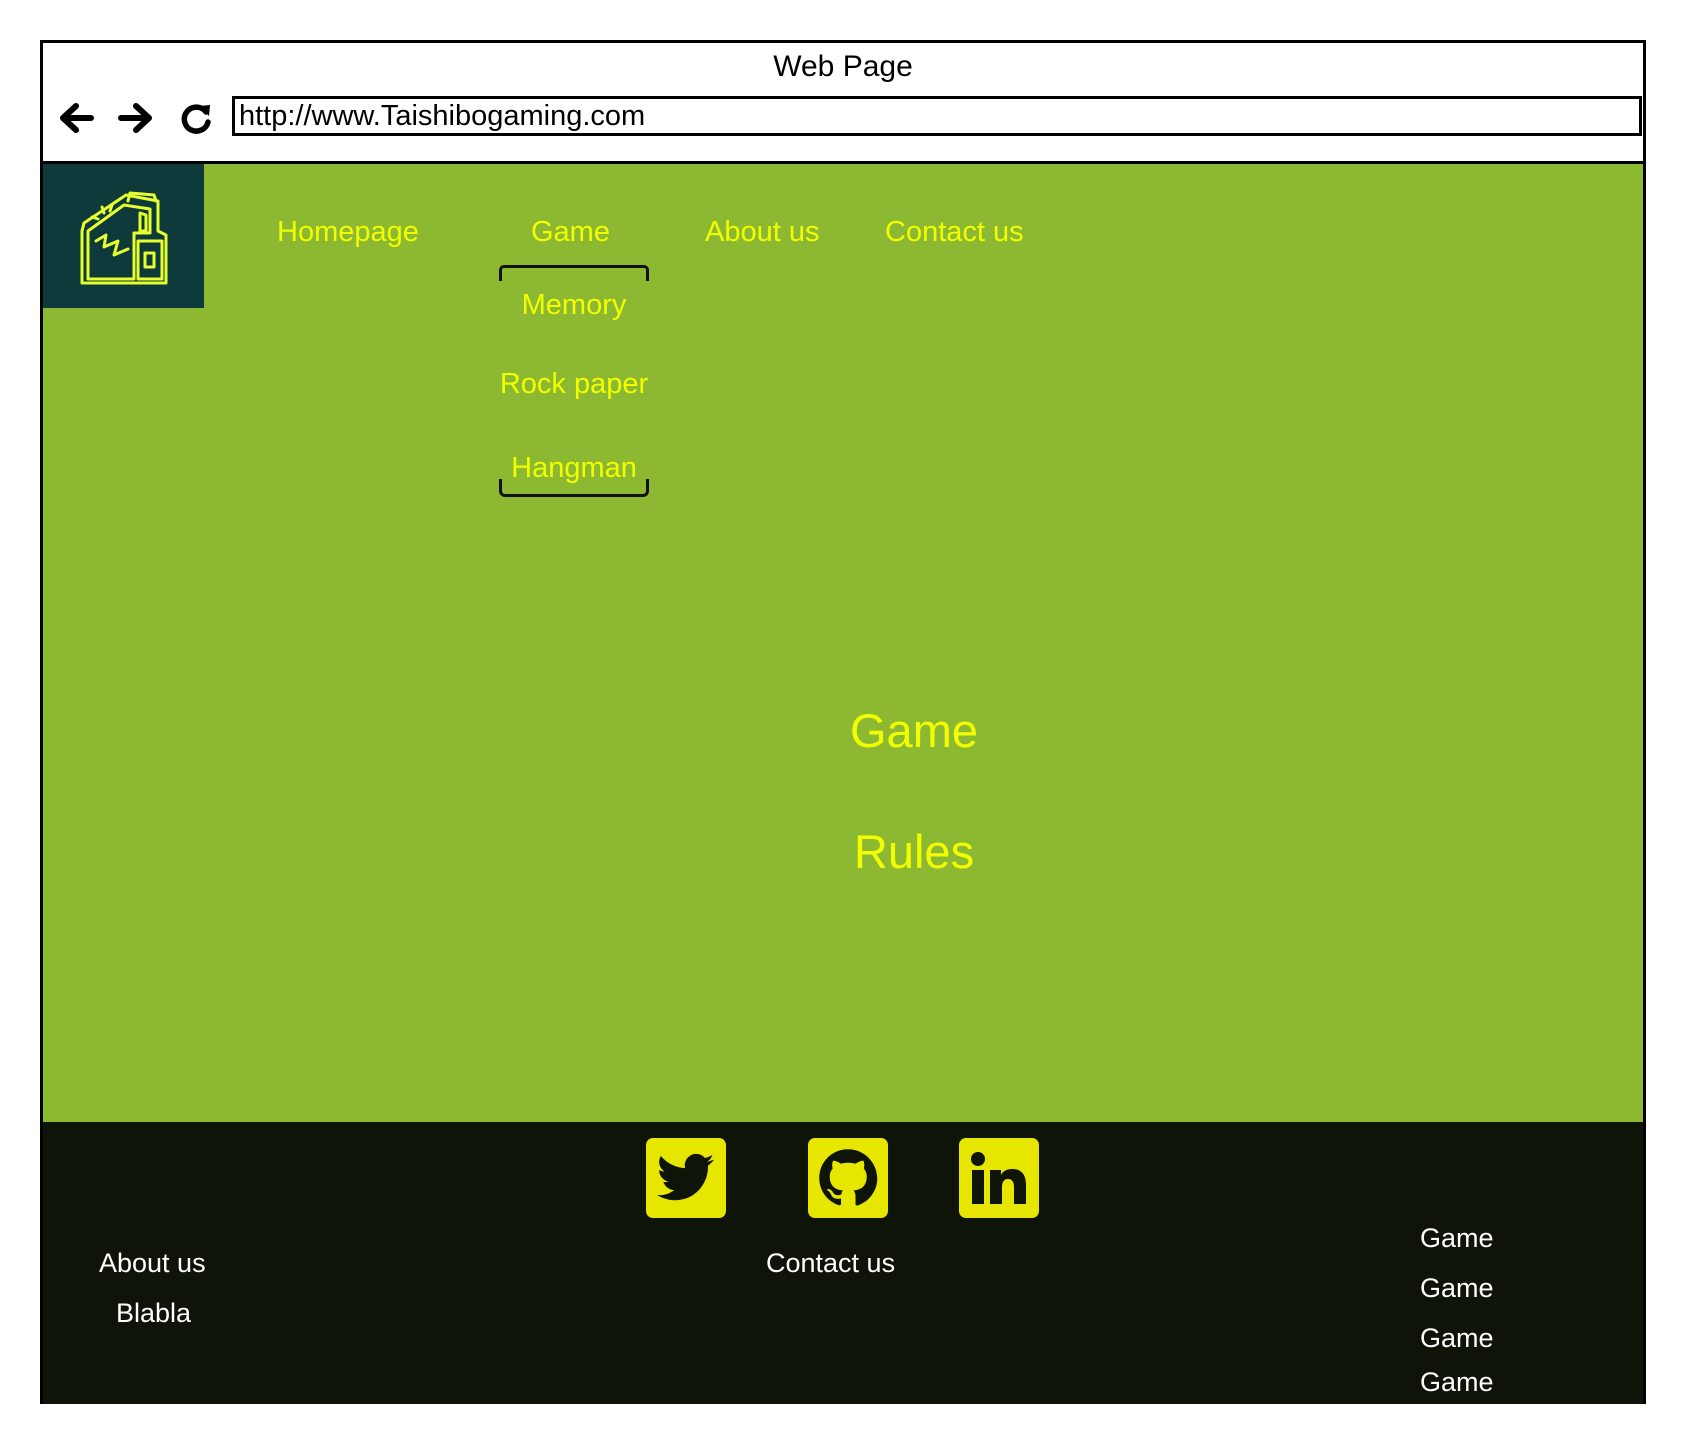  I want to click on forward-button, so click(136, 118).